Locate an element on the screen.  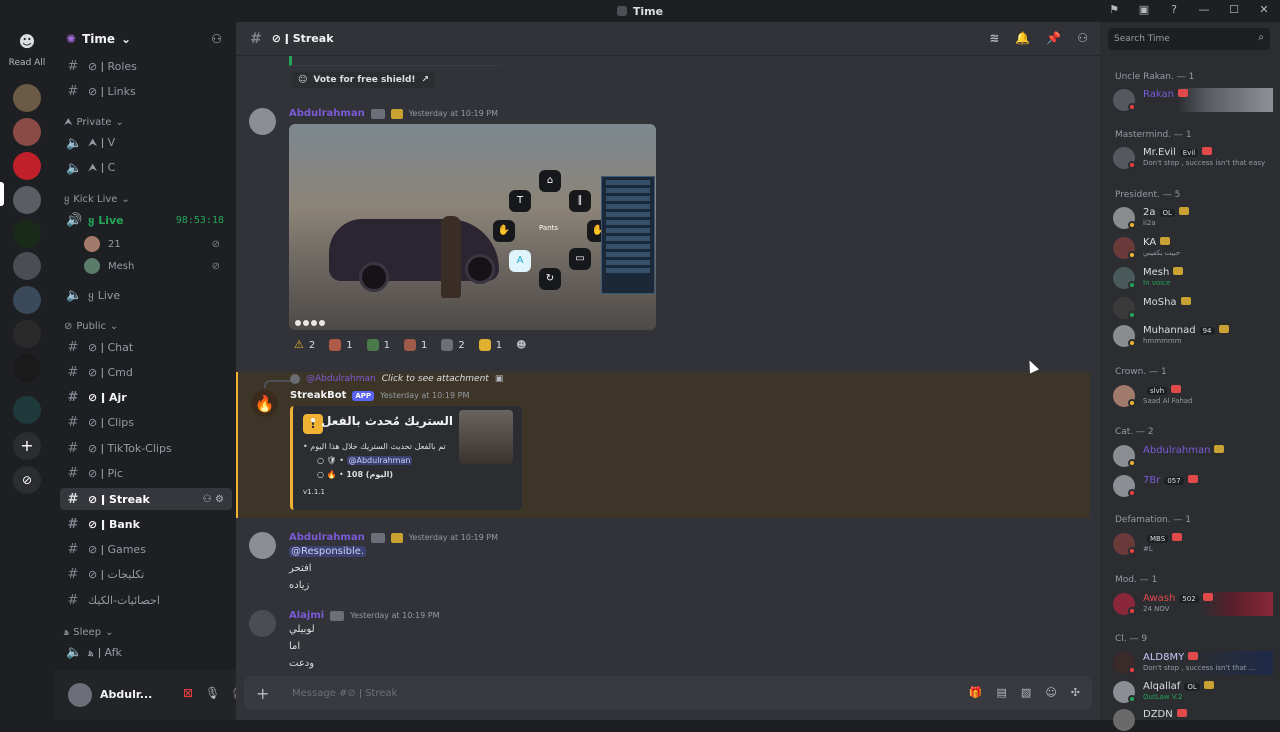
search-box: ⌕ is located at coordinates (1189, 39).